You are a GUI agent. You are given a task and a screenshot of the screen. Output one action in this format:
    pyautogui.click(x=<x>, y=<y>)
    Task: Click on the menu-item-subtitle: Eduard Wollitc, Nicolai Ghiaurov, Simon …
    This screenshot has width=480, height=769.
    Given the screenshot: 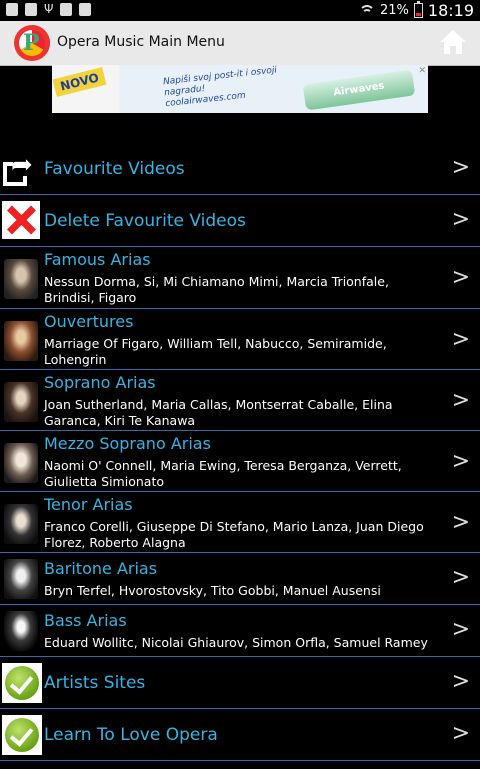 What is the action you would take?
    pyautogui.click(x=236, y=642)
    